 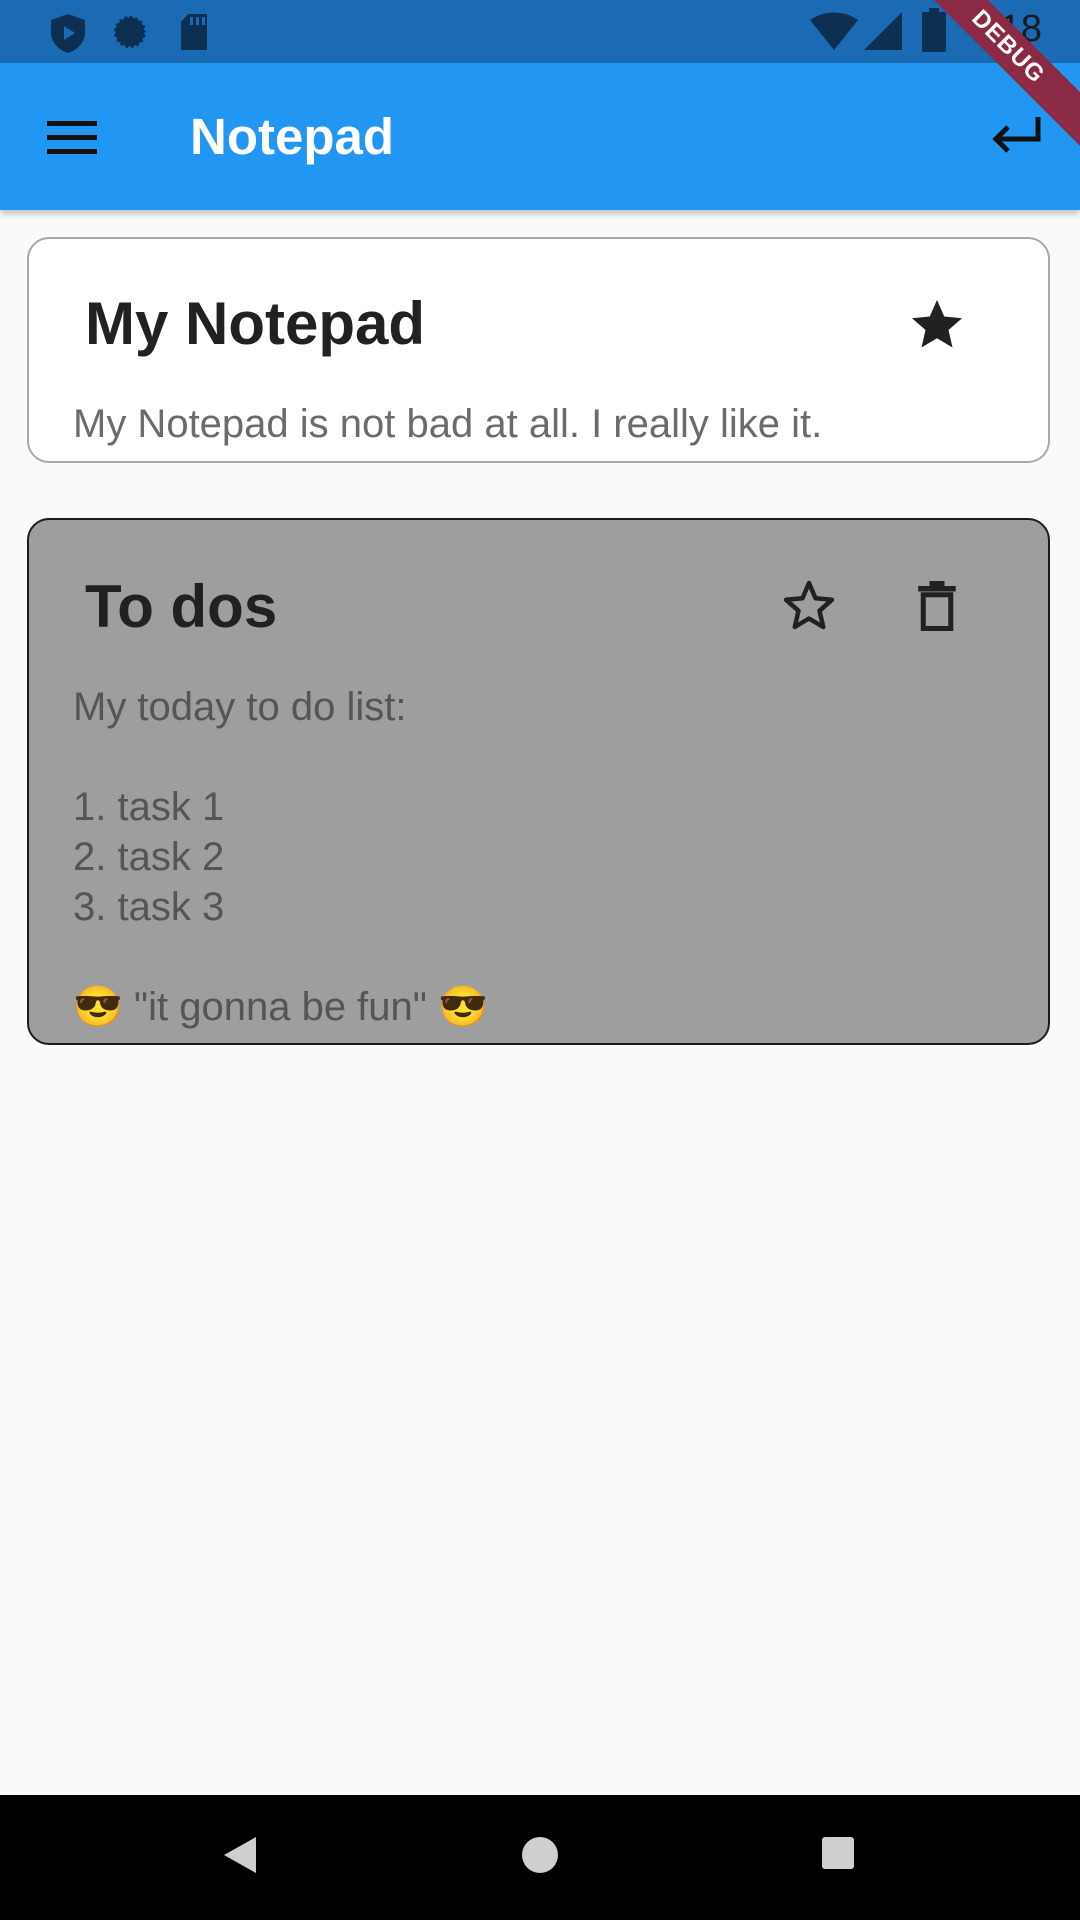 I want to click on battery-icon, so click(x=934, y=30).